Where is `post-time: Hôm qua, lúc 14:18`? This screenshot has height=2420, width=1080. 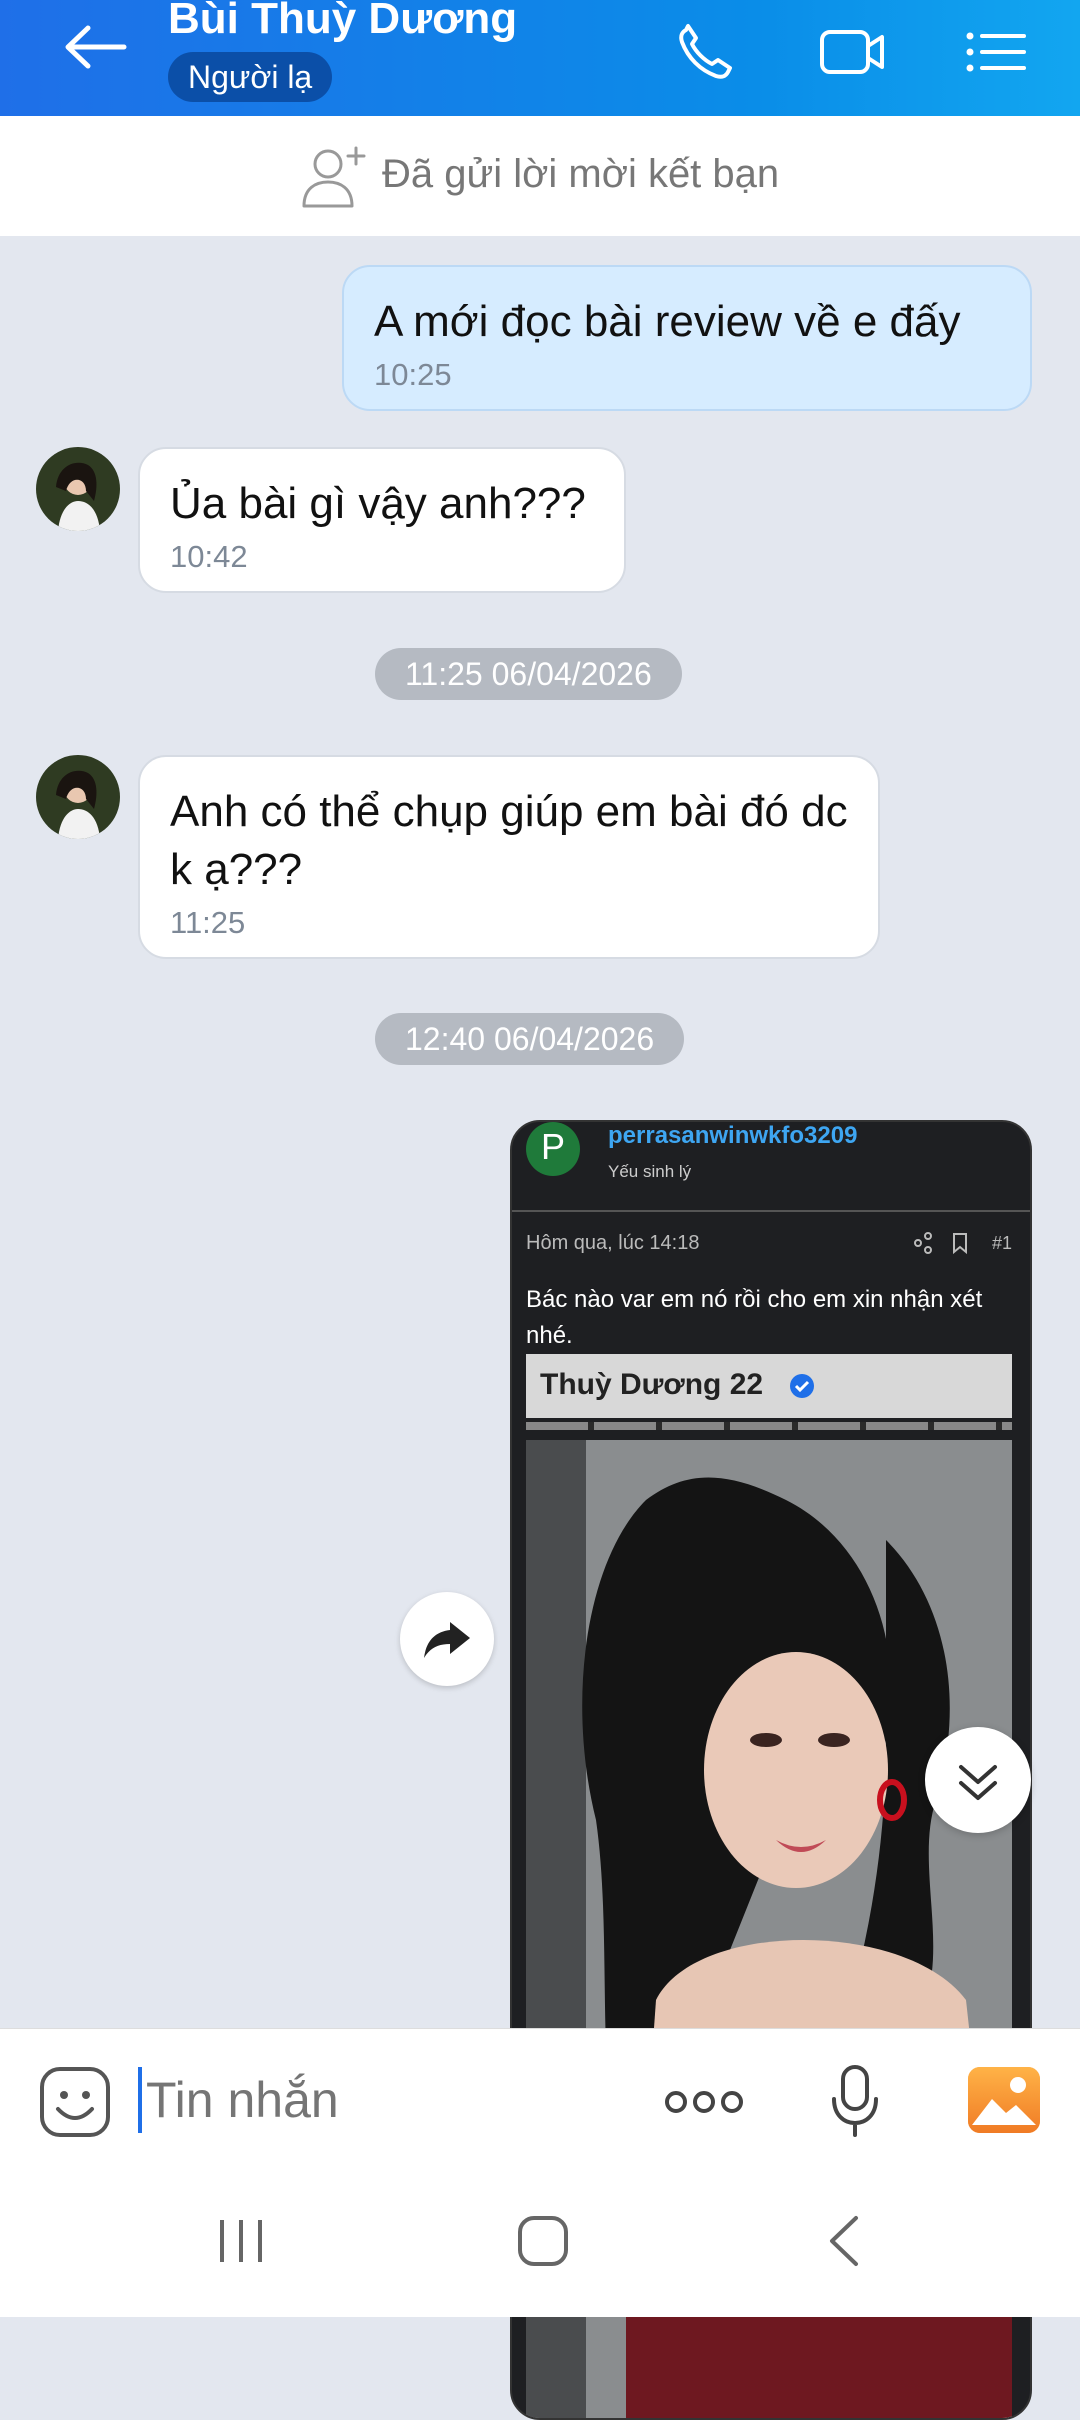
post-time: Hôm qua, lúc 14:18 is located at coordinates (613, 1243).